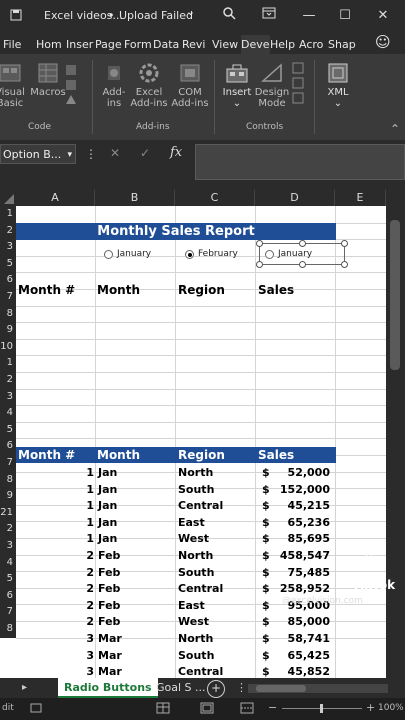  I want to click on page-break-view-icon, so click(247, 709).